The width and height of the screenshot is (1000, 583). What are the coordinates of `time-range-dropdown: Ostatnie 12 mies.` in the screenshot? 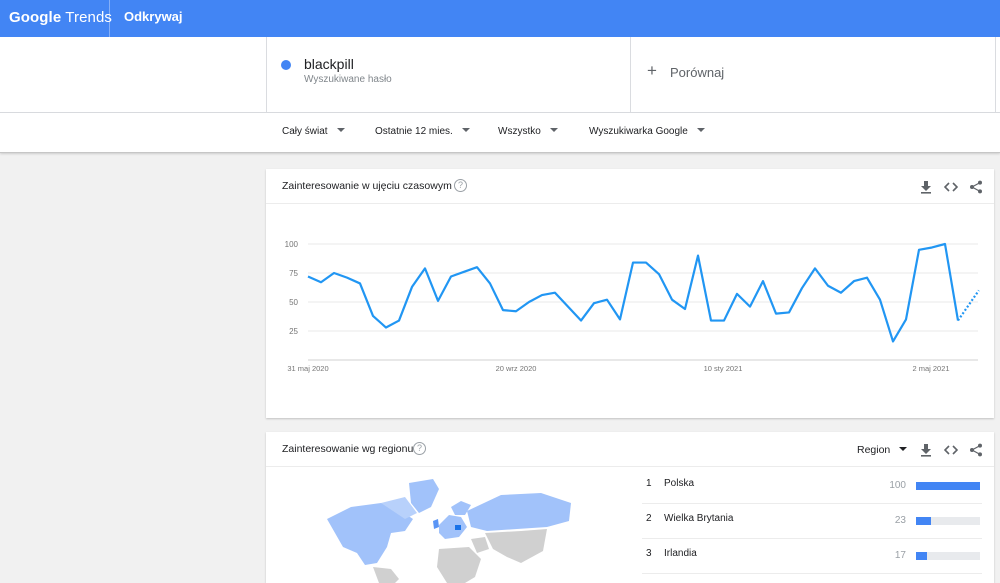 It's located at (422, 131).